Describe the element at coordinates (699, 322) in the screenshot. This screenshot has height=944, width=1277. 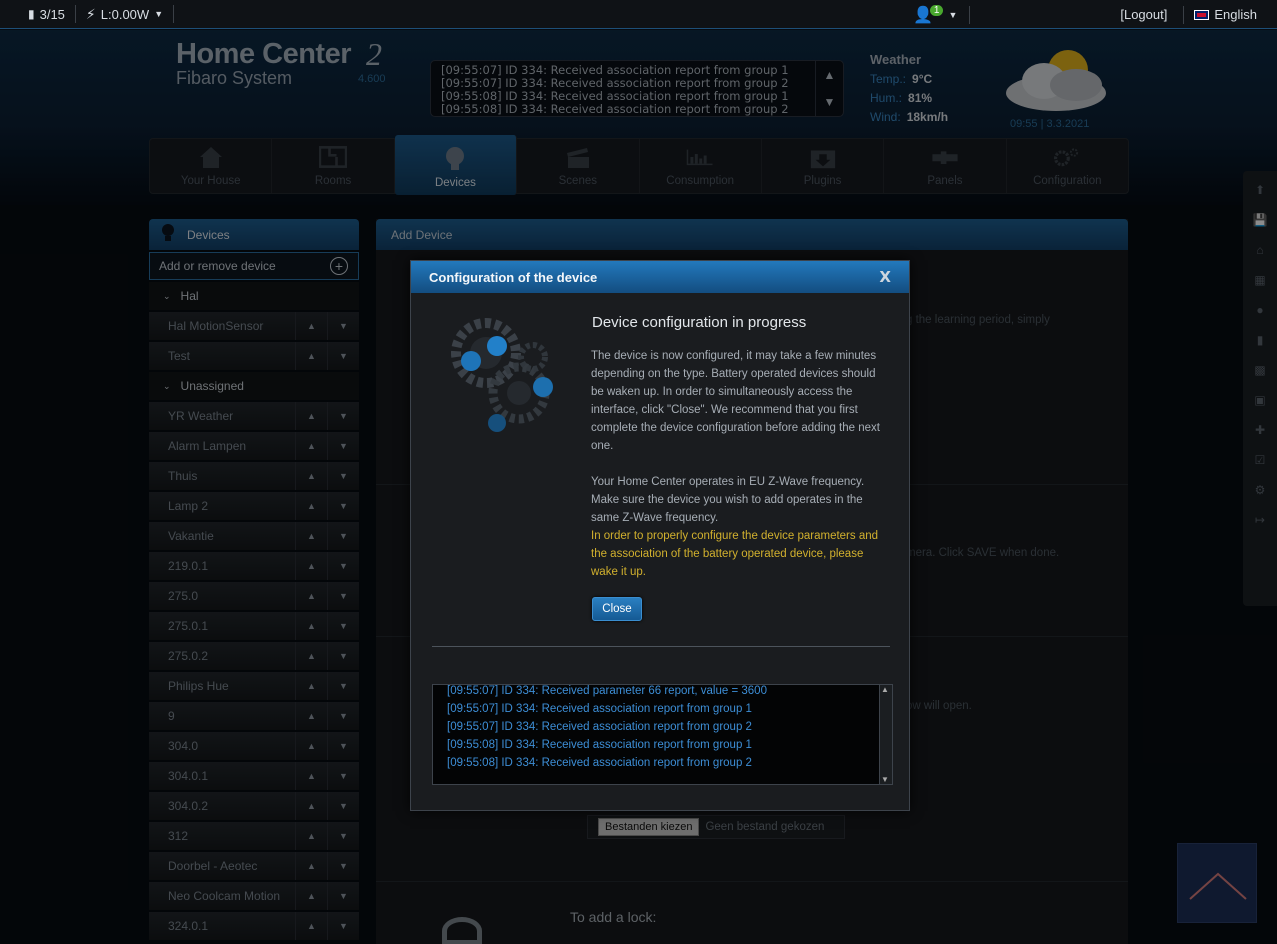
I see `dialog-heading: Device configuration in progress` at that location.